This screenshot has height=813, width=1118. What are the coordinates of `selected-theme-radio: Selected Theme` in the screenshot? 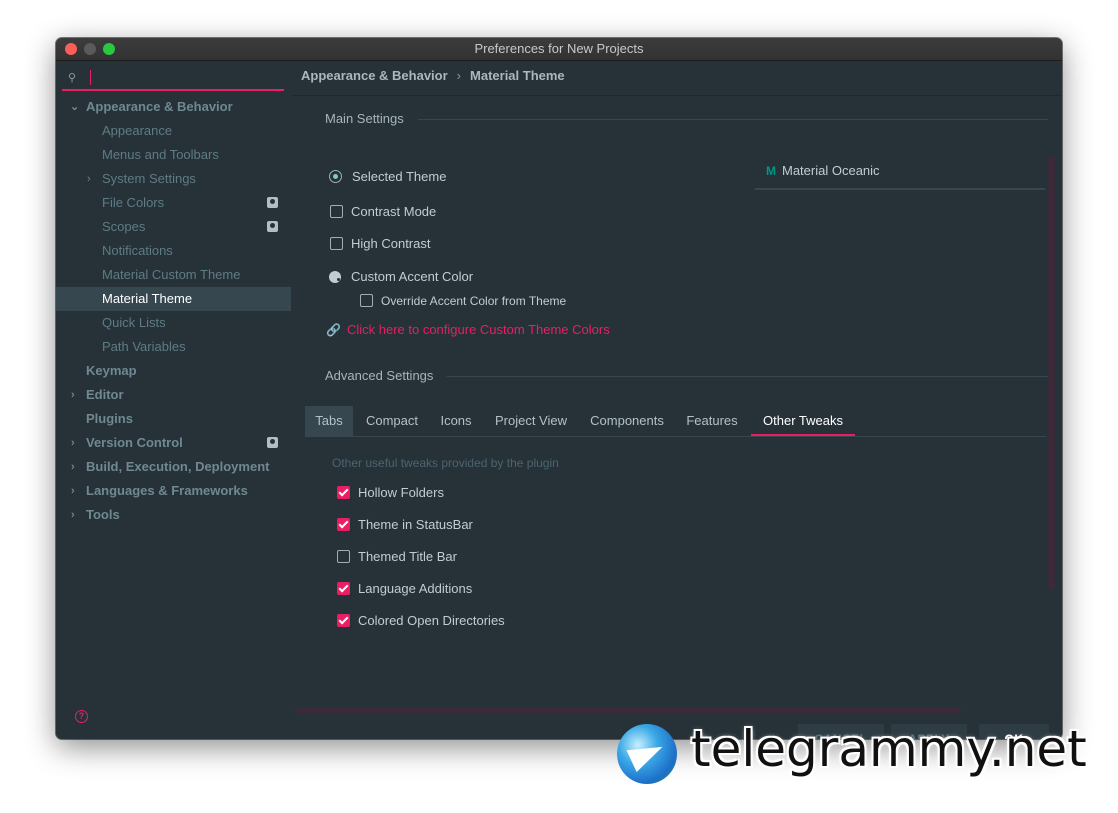 It's located at (387, 176).